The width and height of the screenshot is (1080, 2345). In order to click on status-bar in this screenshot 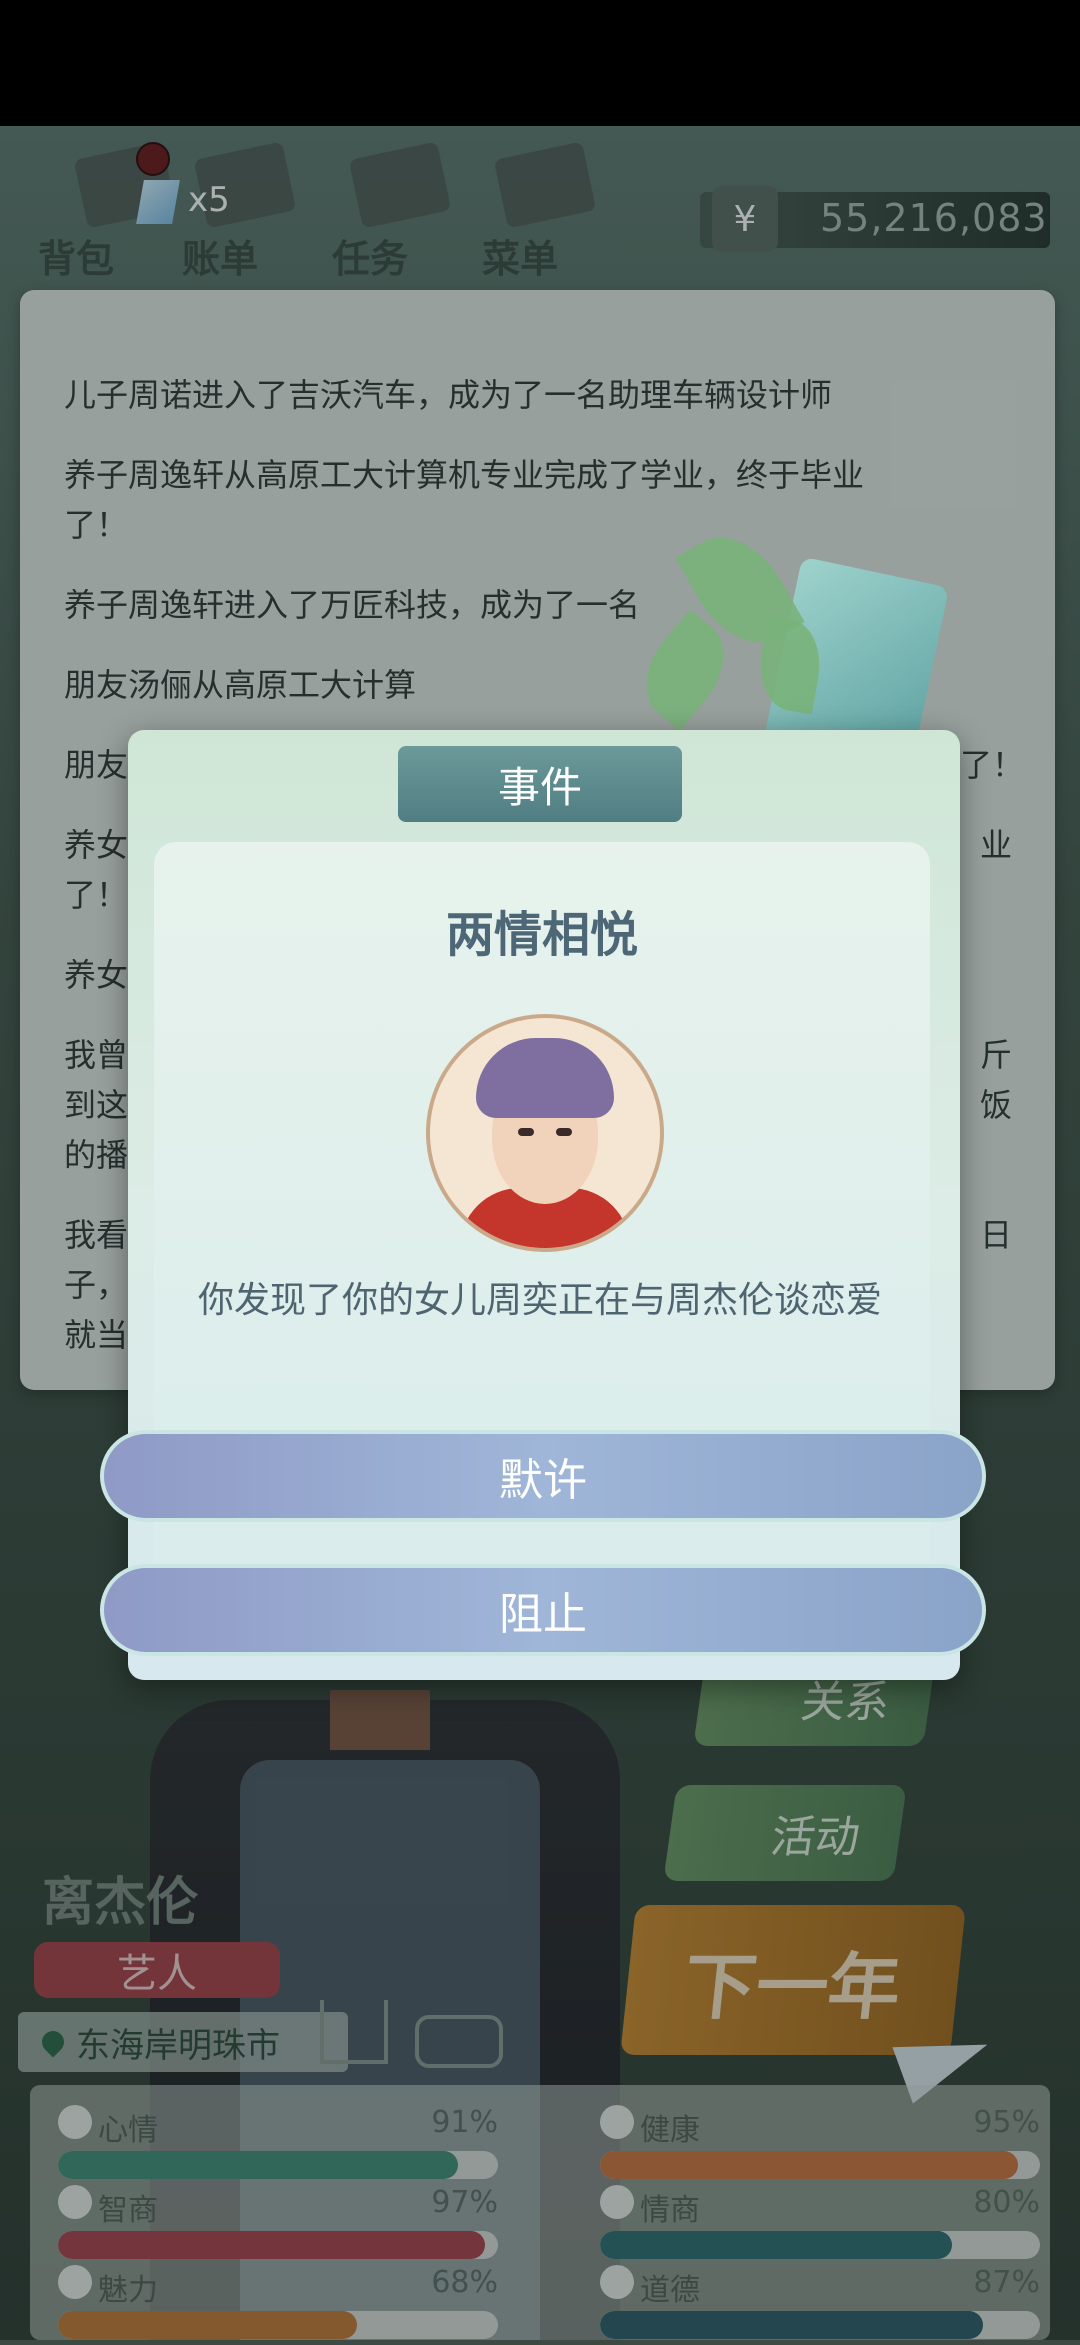, I will do `click(540, 63)`.